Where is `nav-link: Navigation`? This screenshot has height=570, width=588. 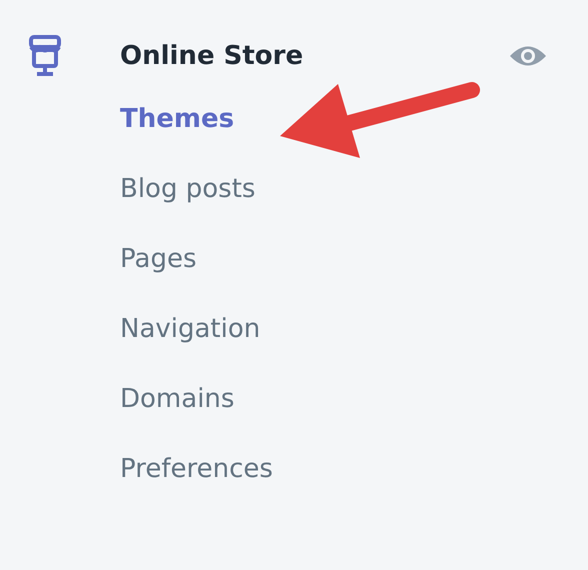
nav-link: Navigation is located at coordinates (190, 329).